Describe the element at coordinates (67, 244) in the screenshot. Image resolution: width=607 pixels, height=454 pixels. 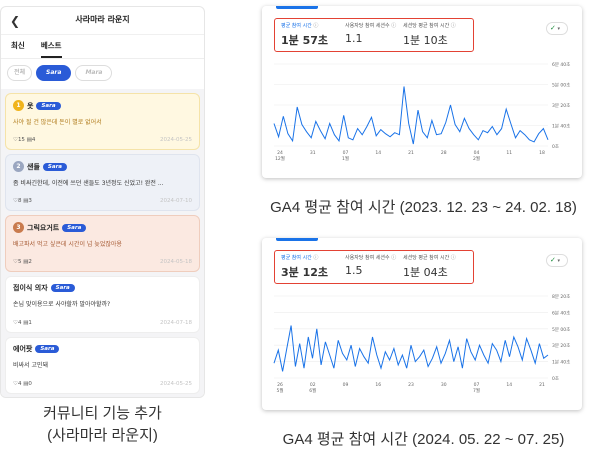
I see `post-body: 배고파서 먹고 싶은데 시간이 넘 늦었잖아용` at that location.